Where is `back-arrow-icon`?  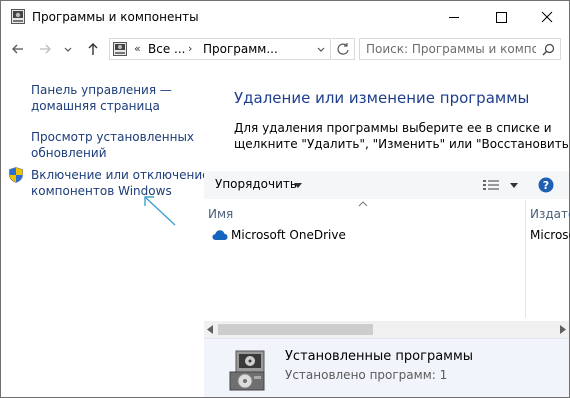 back-arrow-icon is located at coordinates (18, 49).